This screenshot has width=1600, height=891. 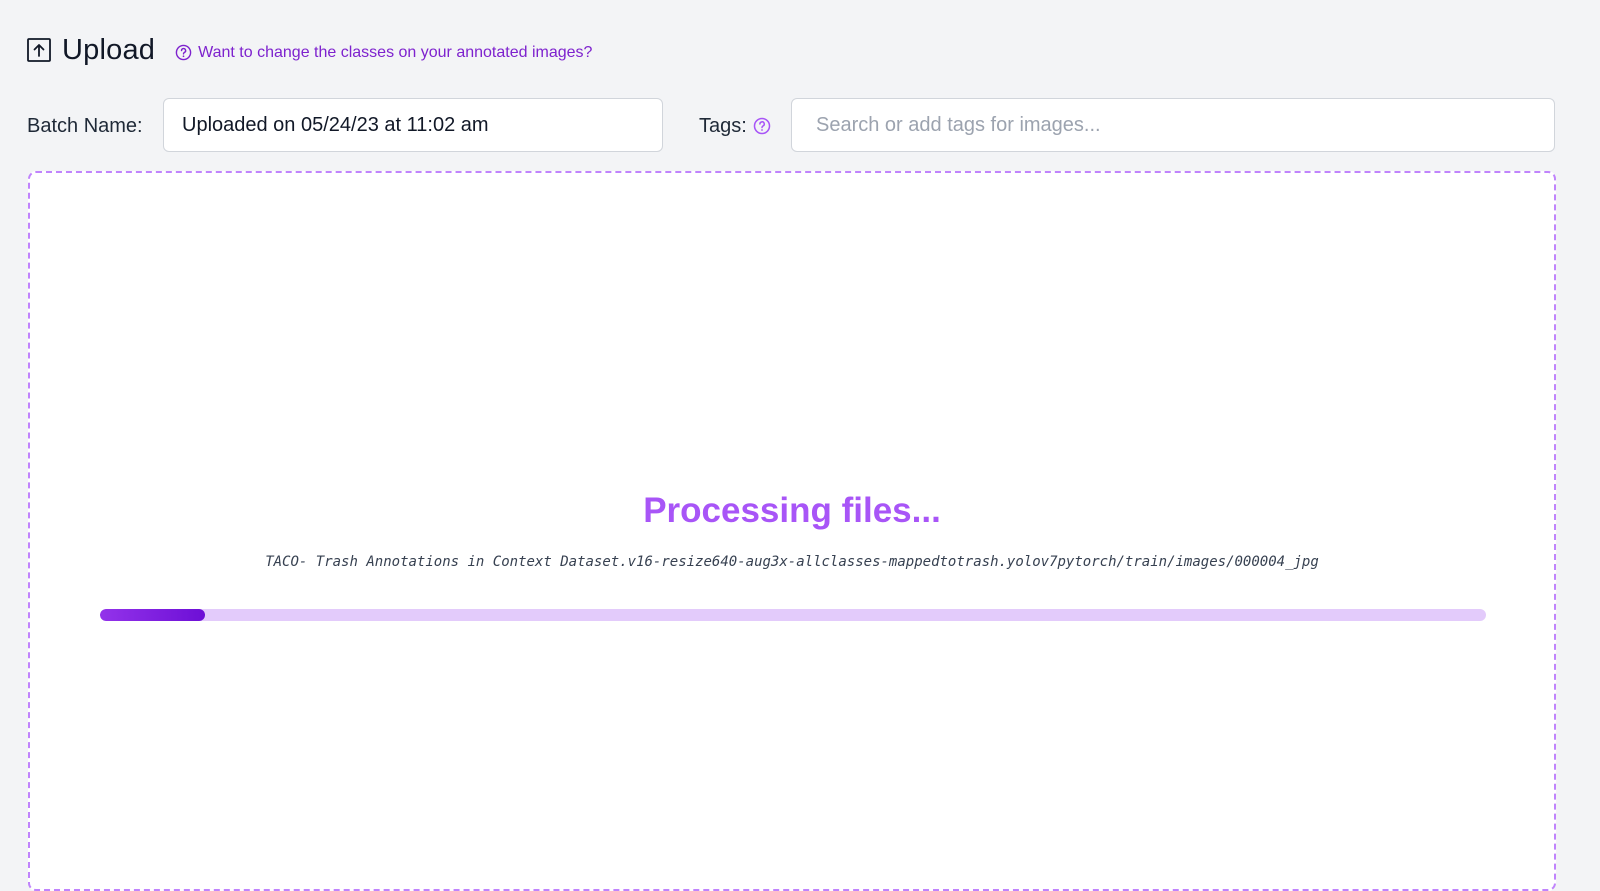 I want to click on tags-help-icon, so click(x=762, y=126).